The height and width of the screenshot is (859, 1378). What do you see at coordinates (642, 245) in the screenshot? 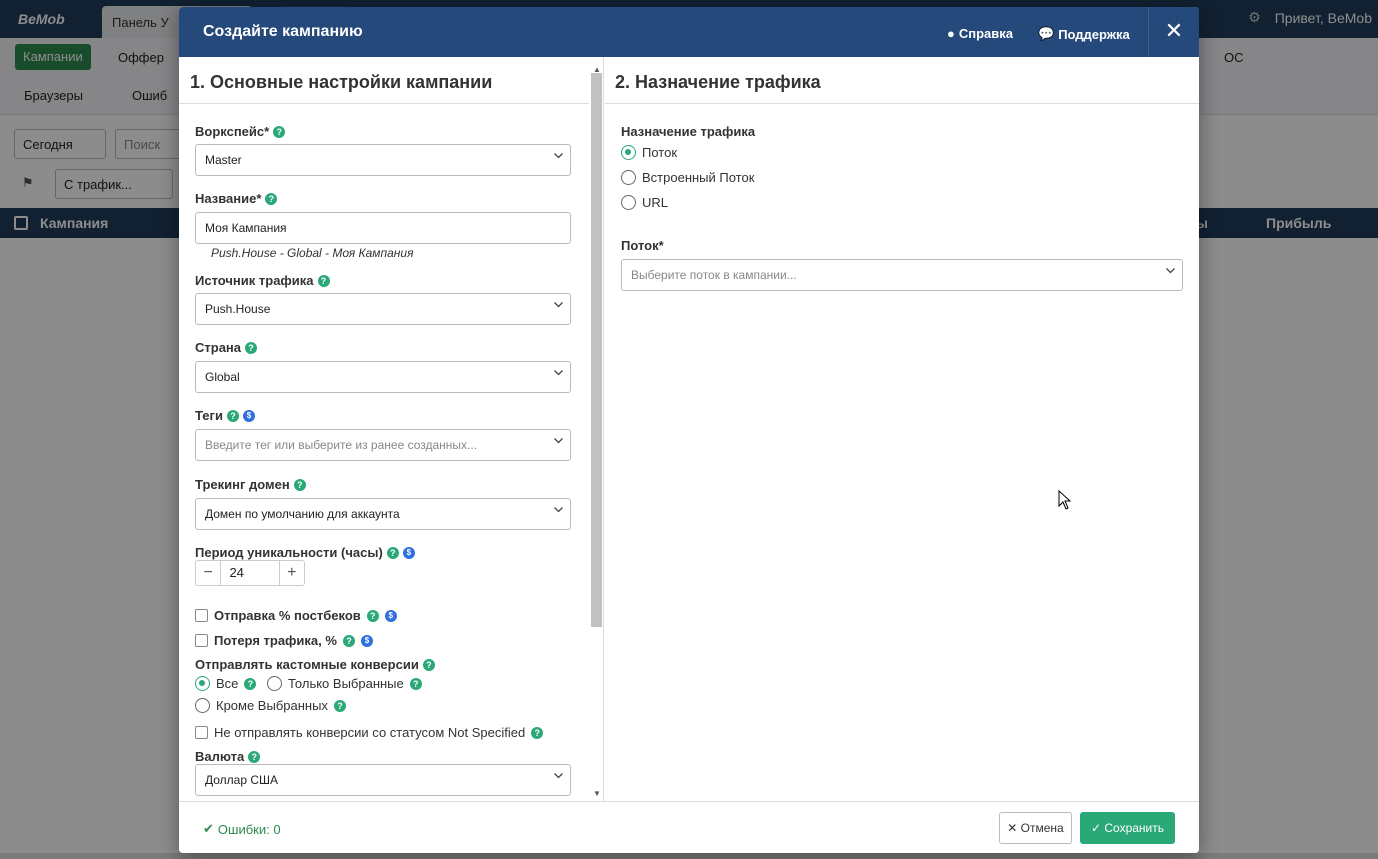
I see `flow-label: Поток*` at bounding box center [642, 245].